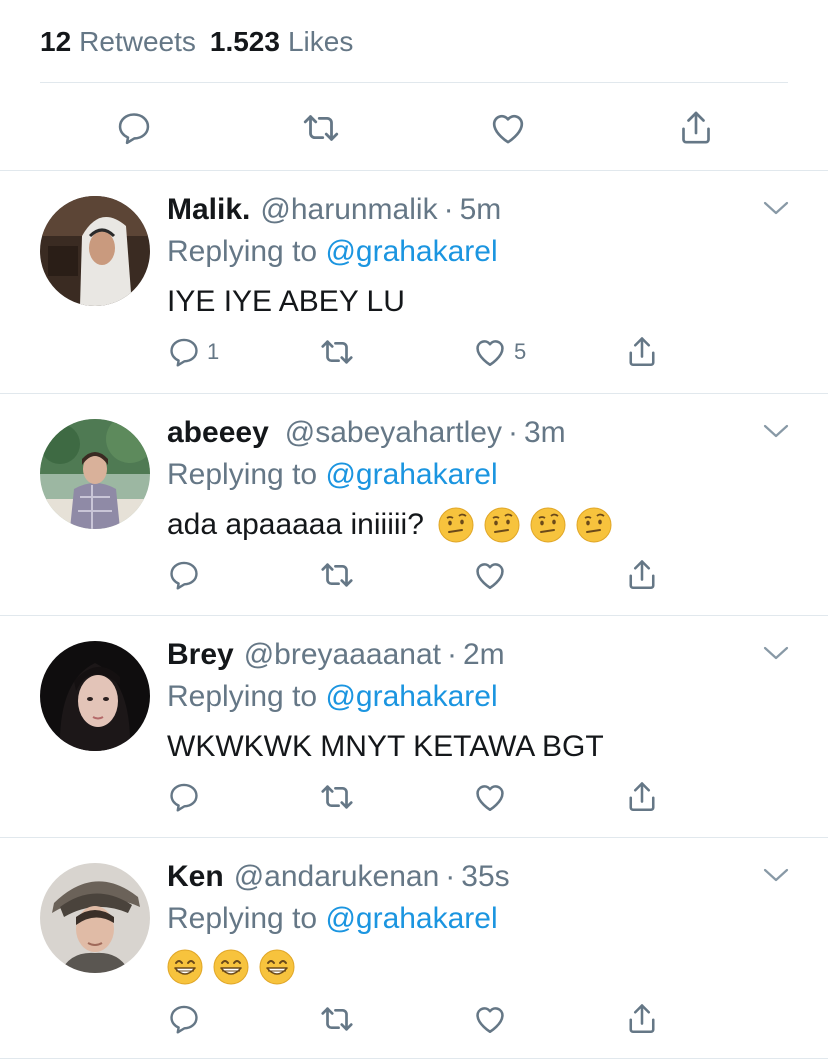 The height and width of the screenshot is (1061, 828). What do you see at coordinates (520, 351) in the screenshot?
I see `like-count: 5` at bounding box center [520, 351].